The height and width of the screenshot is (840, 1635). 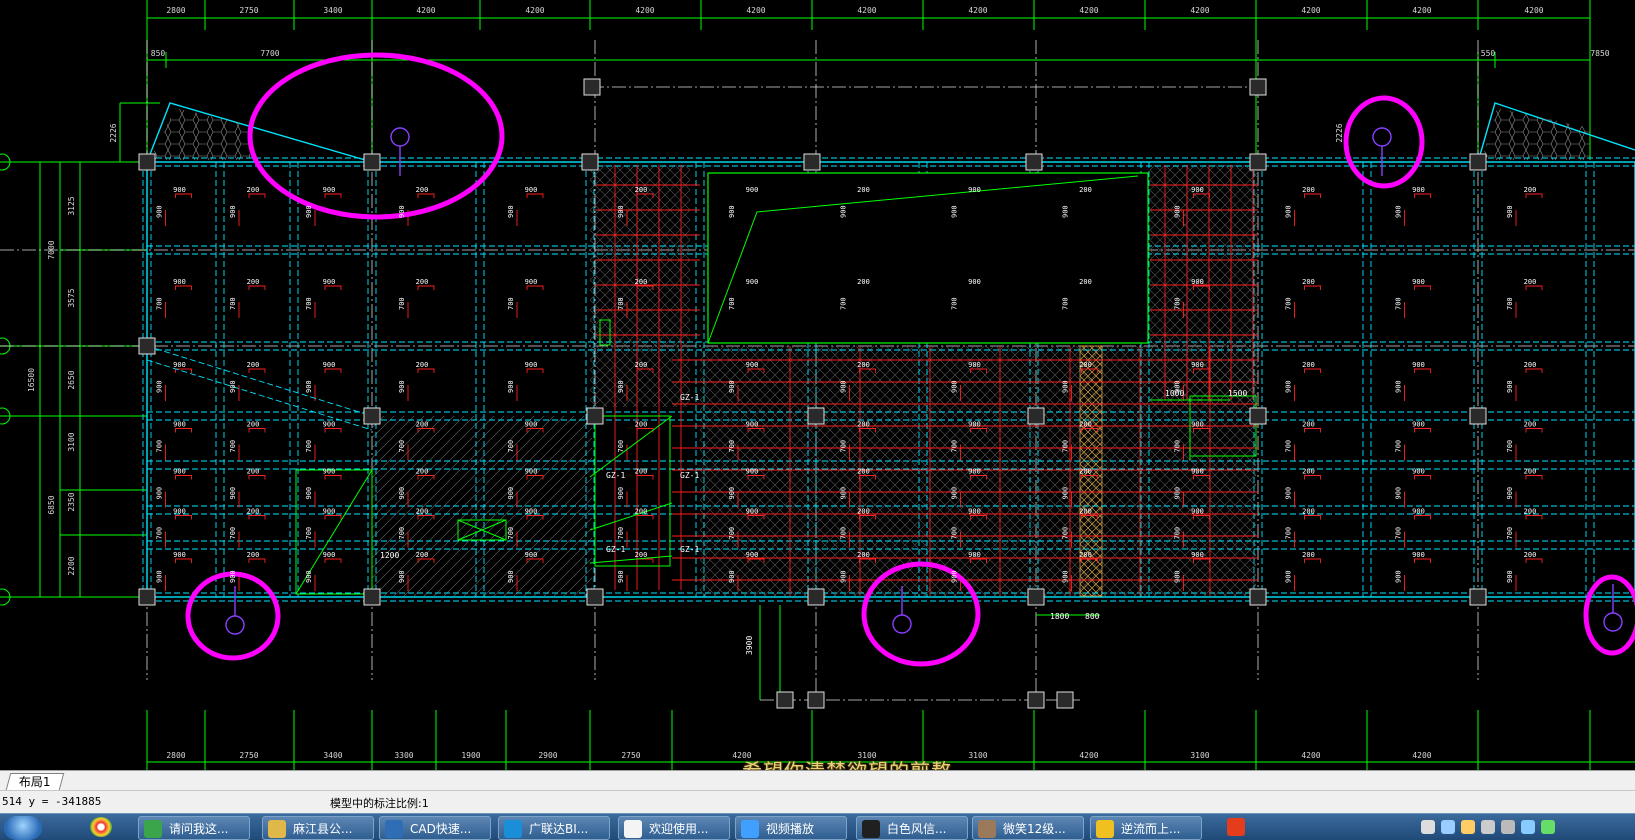 I want to click on left-small-dim-0: 2226, so click(x=113, y=132).